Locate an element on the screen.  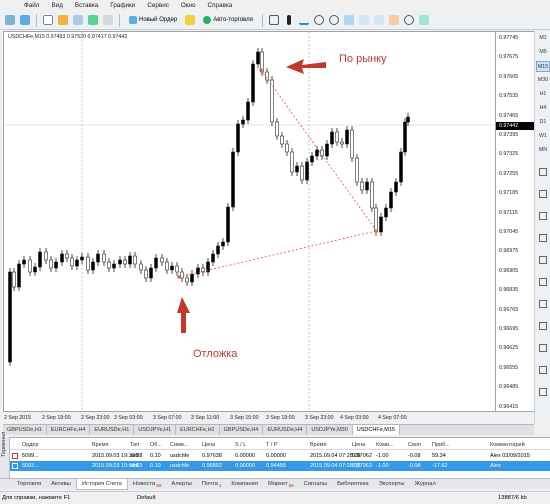
horizontal-line-icon is located at coordinates (543, 216).